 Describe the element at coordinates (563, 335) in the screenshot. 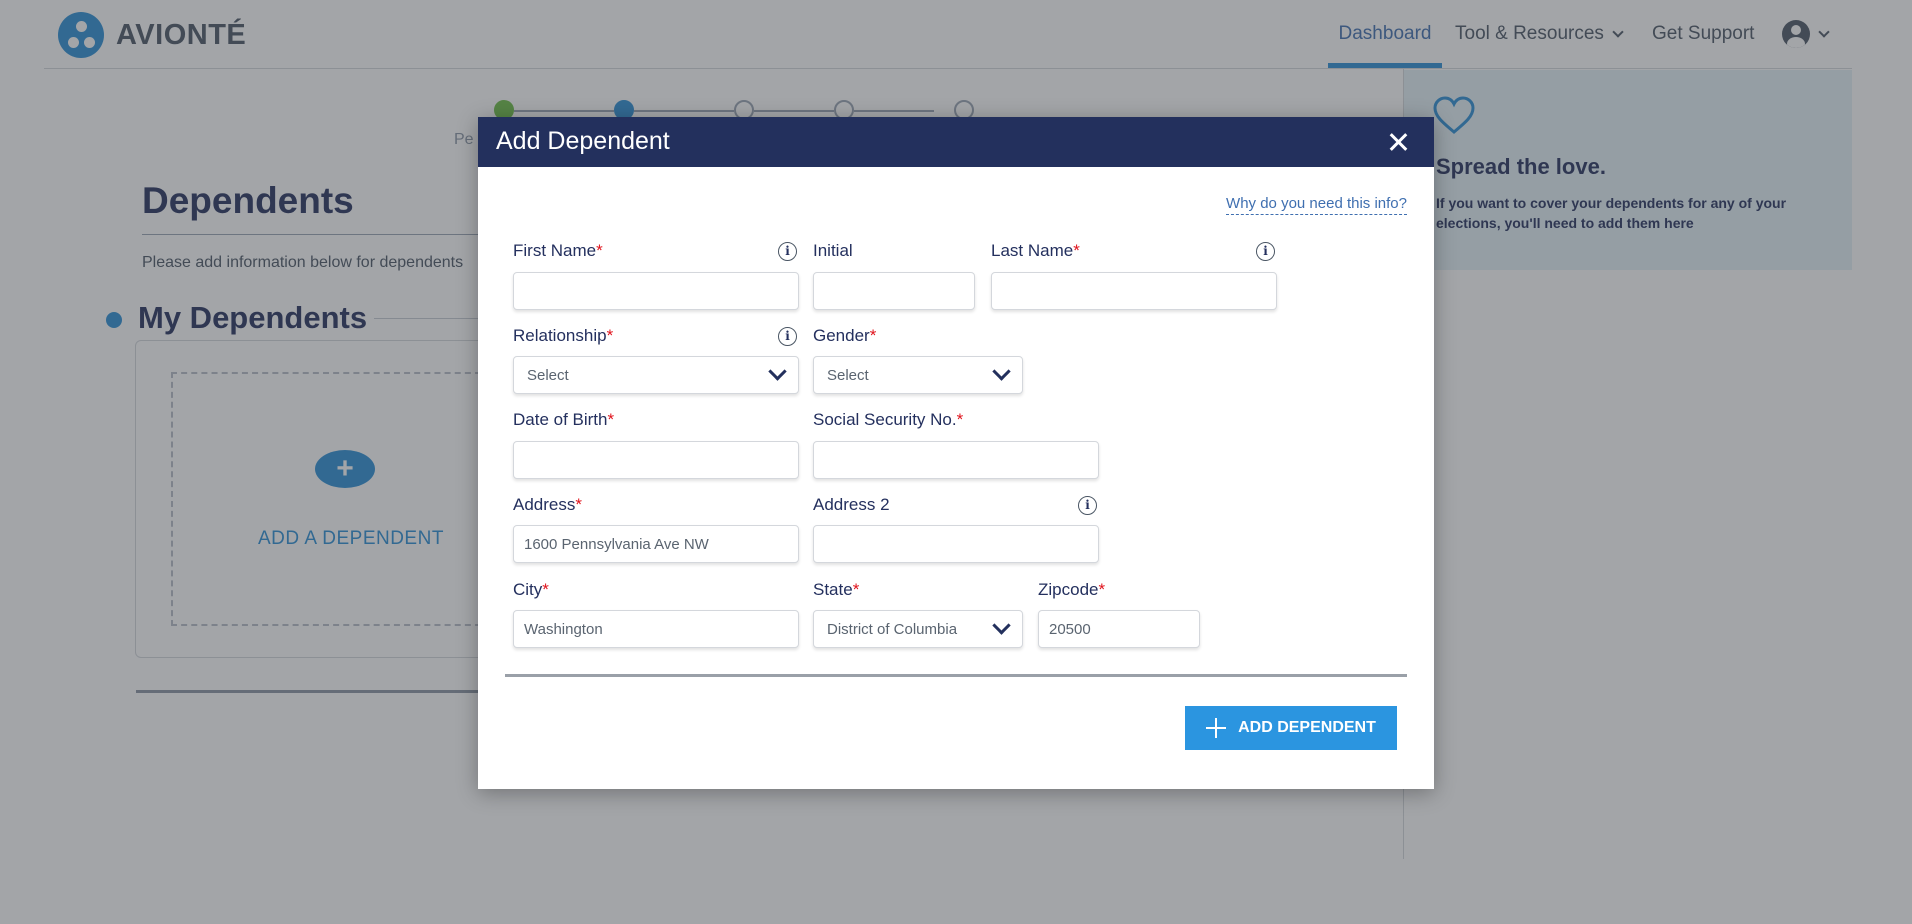

I see `relationship-label: Relationship*` at that location.